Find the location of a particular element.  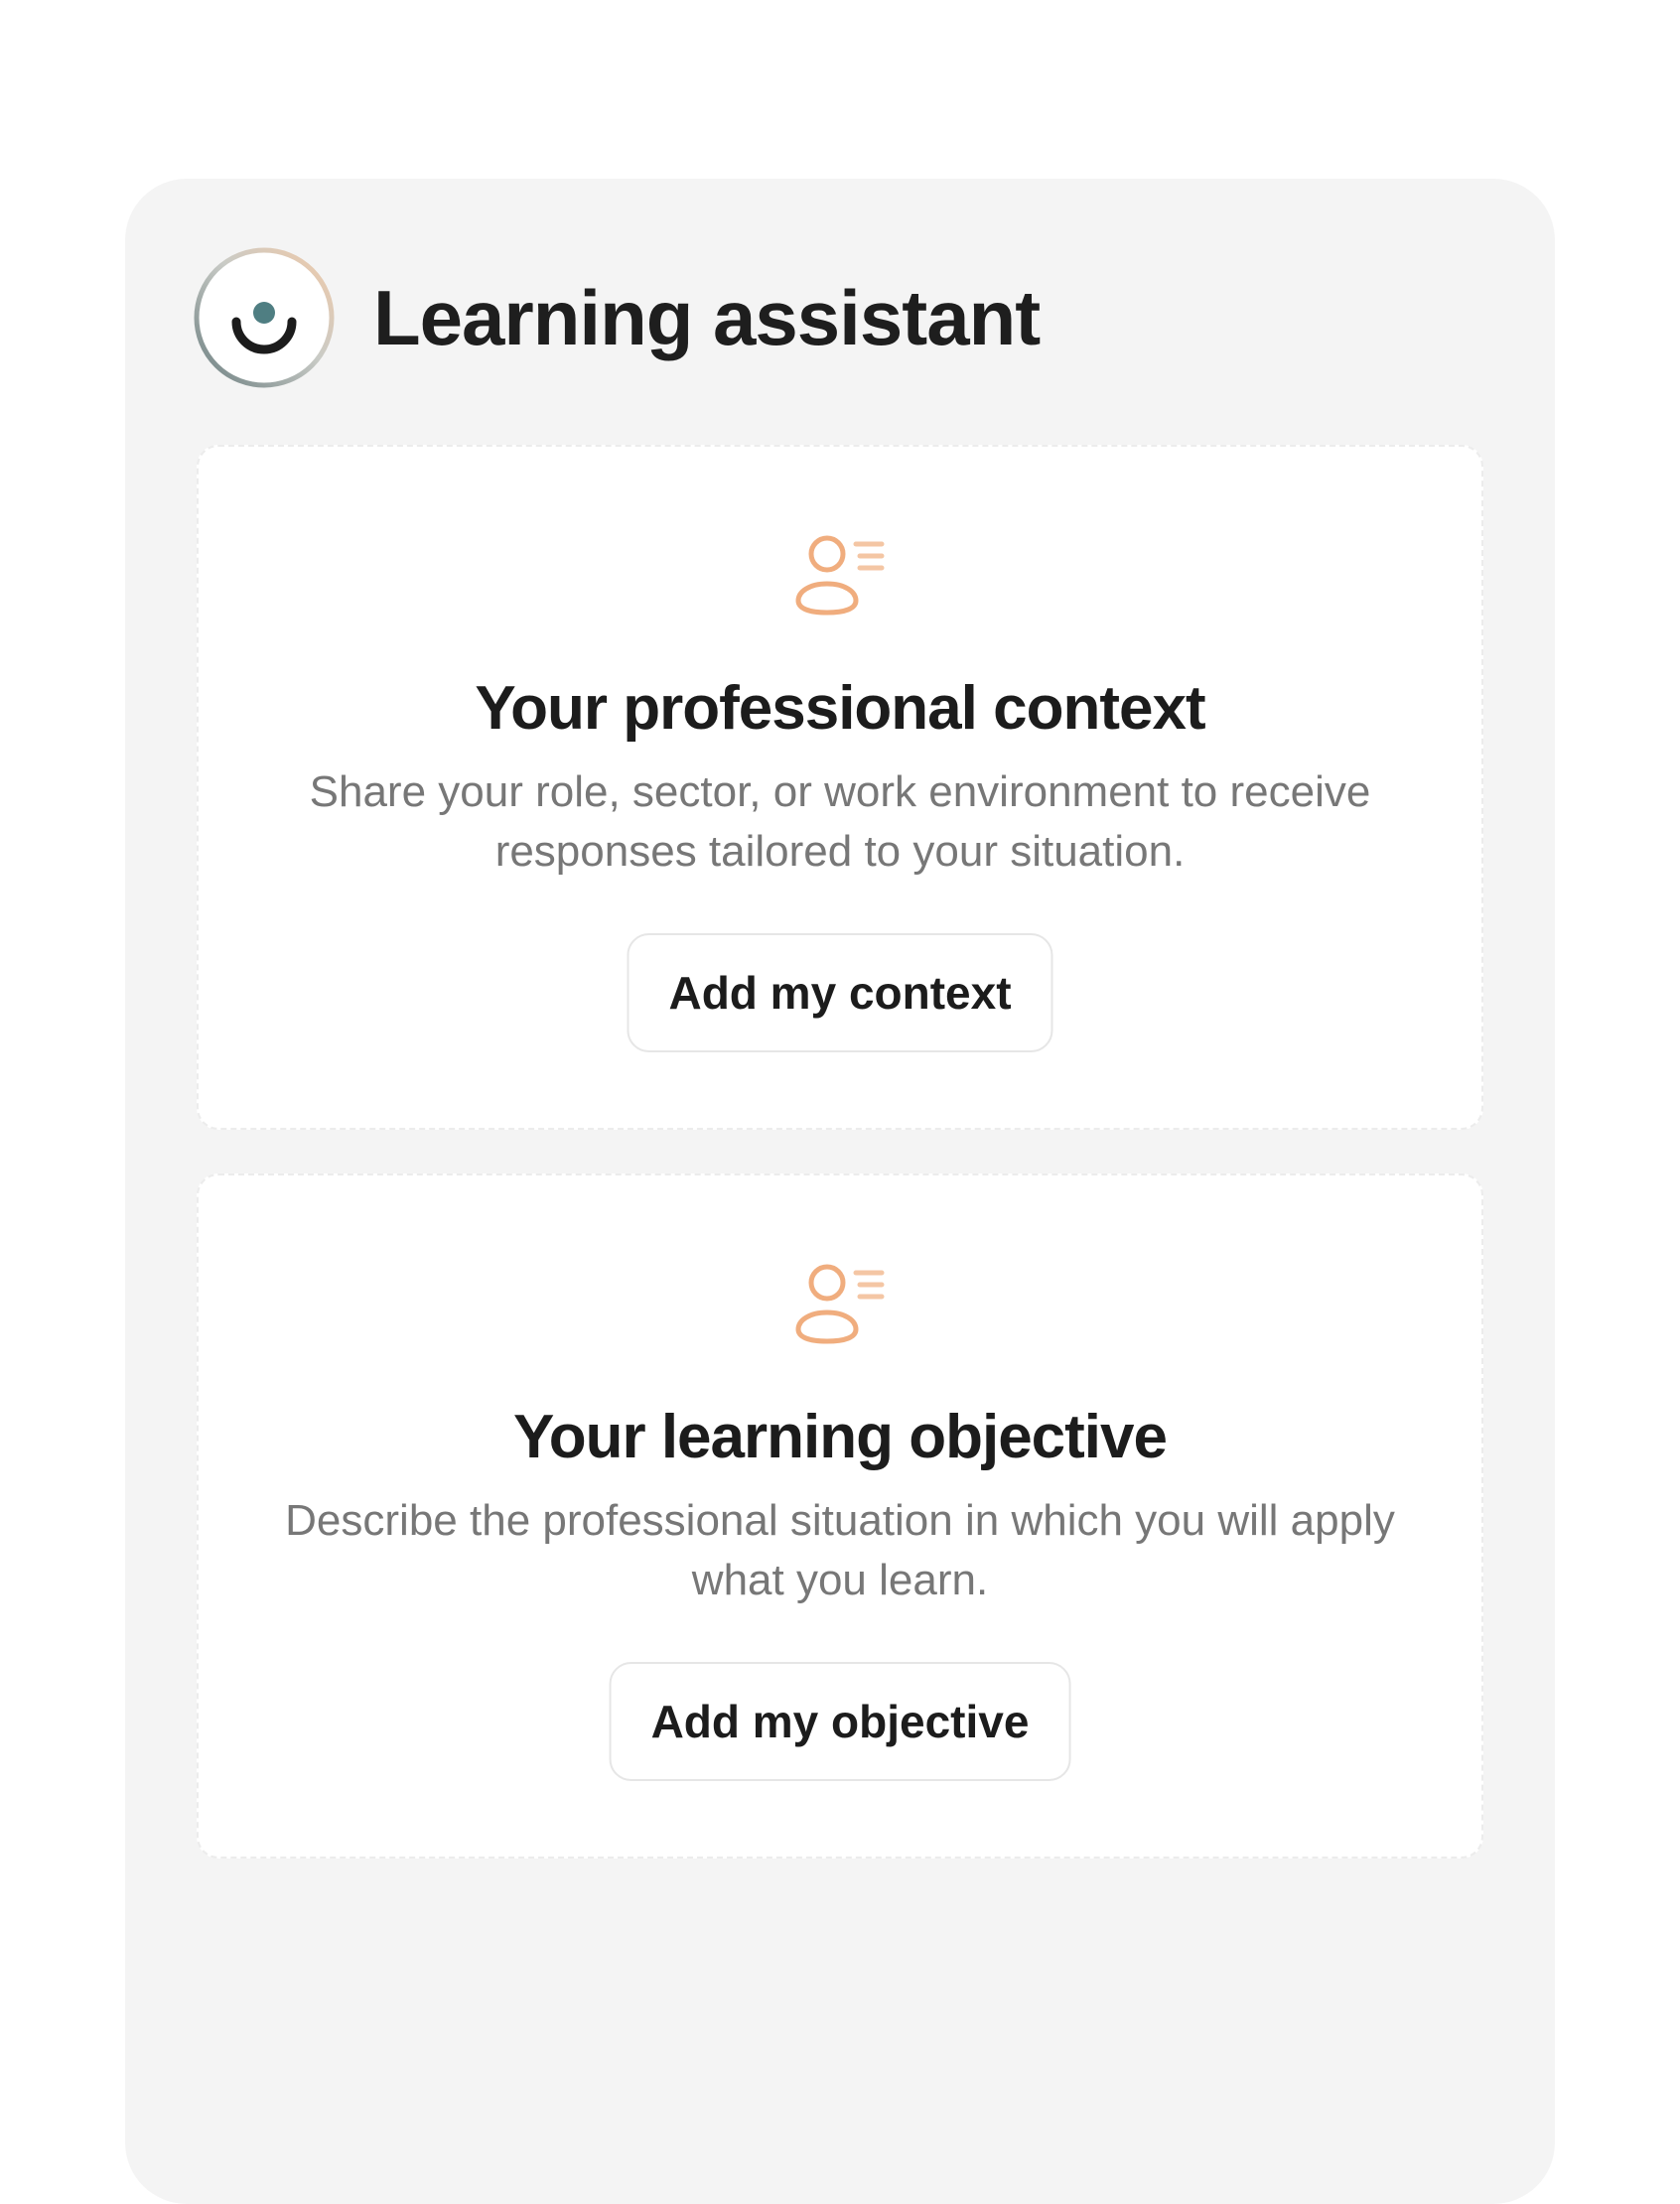

card-title: Your learning objective is located at coordinates (840, 1437).